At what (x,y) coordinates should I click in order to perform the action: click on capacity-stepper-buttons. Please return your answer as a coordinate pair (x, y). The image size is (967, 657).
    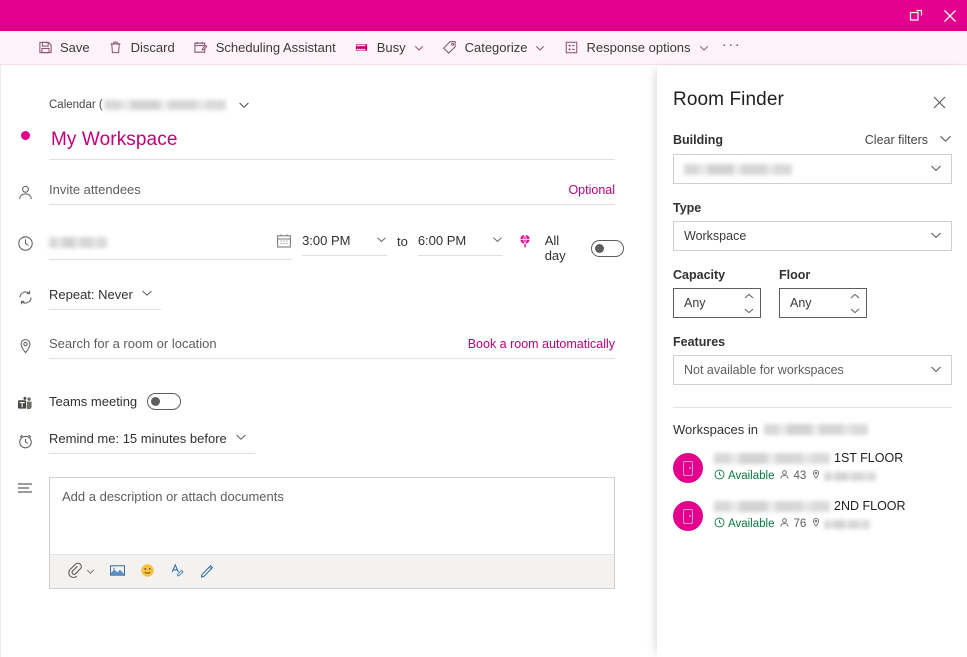
    Looking at the image, I should click on (749, 303).